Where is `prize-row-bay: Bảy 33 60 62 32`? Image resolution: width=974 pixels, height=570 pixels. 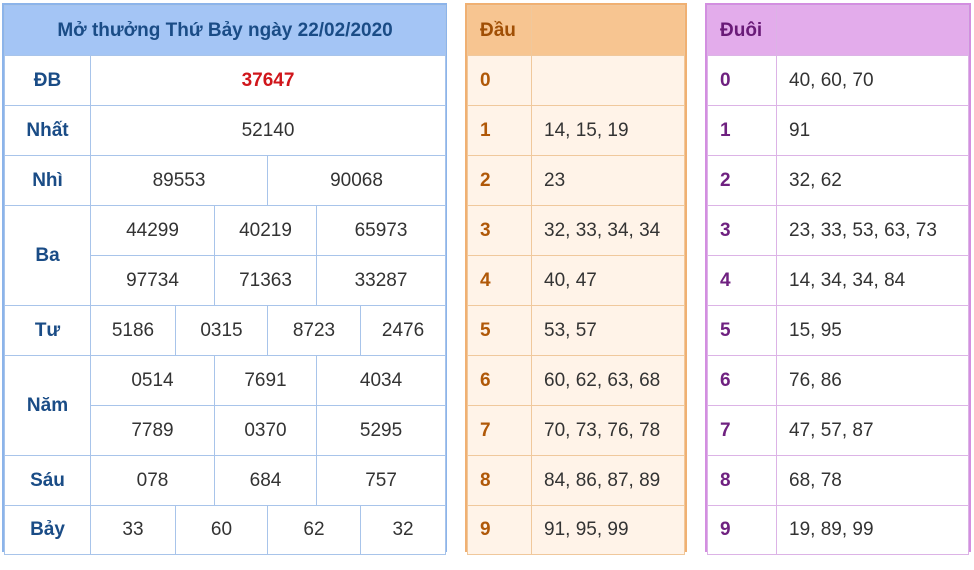
prize-row-bay: Bảy 33 60 62 32 is located at coordinates (225, 530).